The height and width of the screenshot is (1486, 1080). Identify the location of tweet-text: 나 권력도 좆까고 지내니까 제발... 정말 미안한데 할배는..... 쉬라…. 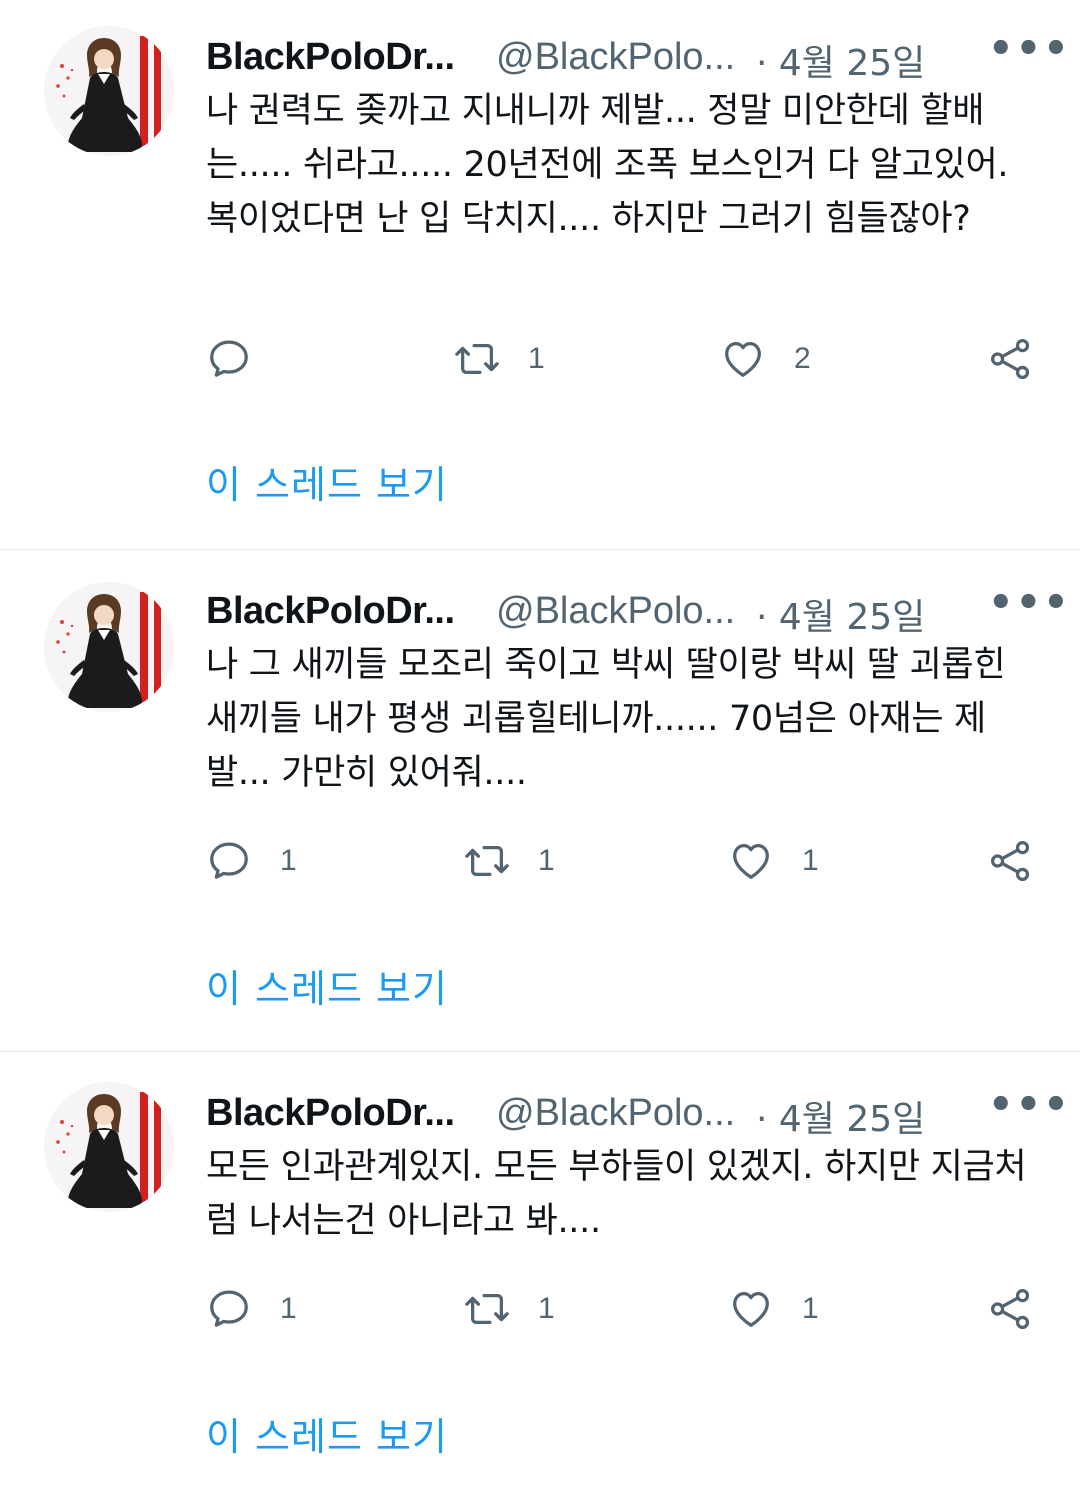
(607, 165).